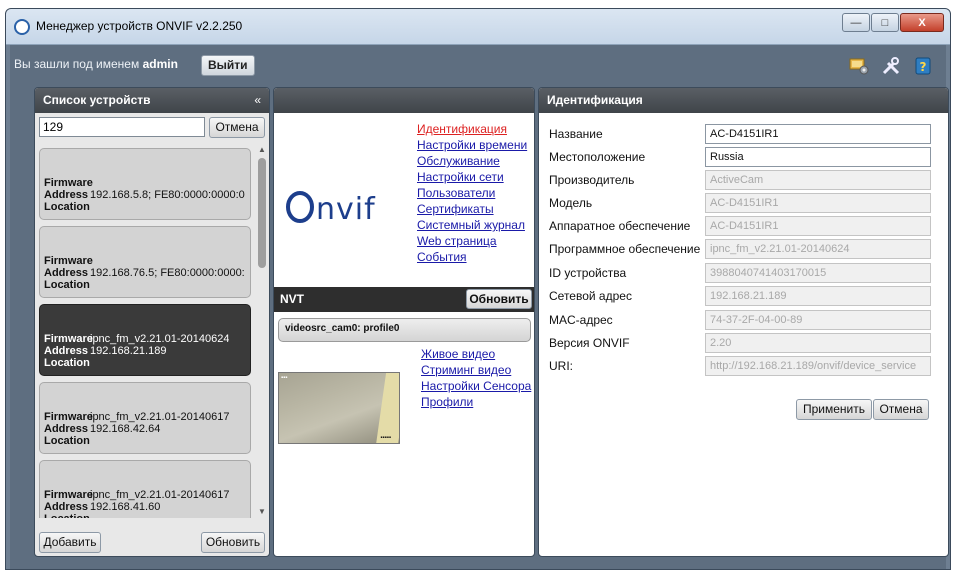 Image resolution: width=956 pixels, height=570 pixels. Describe the element at coordinates (262, 213) in the screenshot. I see `scroll-thumb` at that location.